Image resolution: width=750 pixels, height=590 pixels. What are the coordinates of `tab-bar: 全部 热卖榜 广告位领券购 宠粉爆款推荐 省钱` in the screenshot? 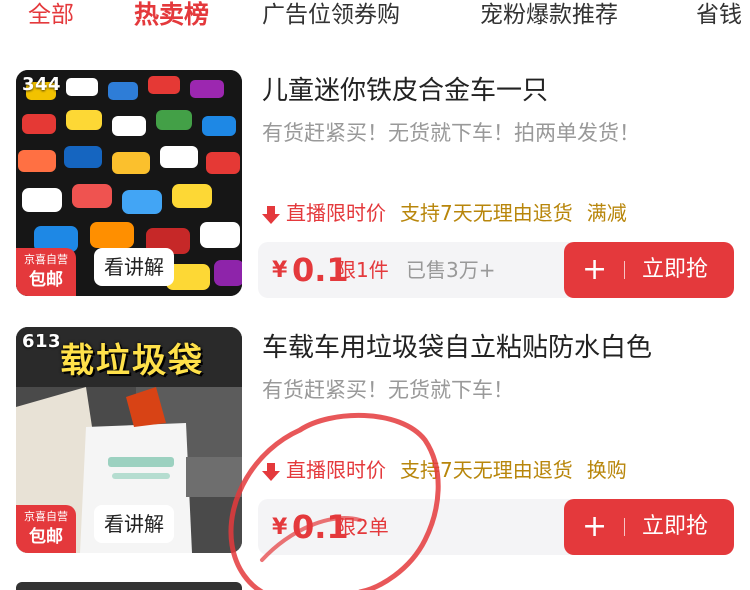 It's located at (375, 20).